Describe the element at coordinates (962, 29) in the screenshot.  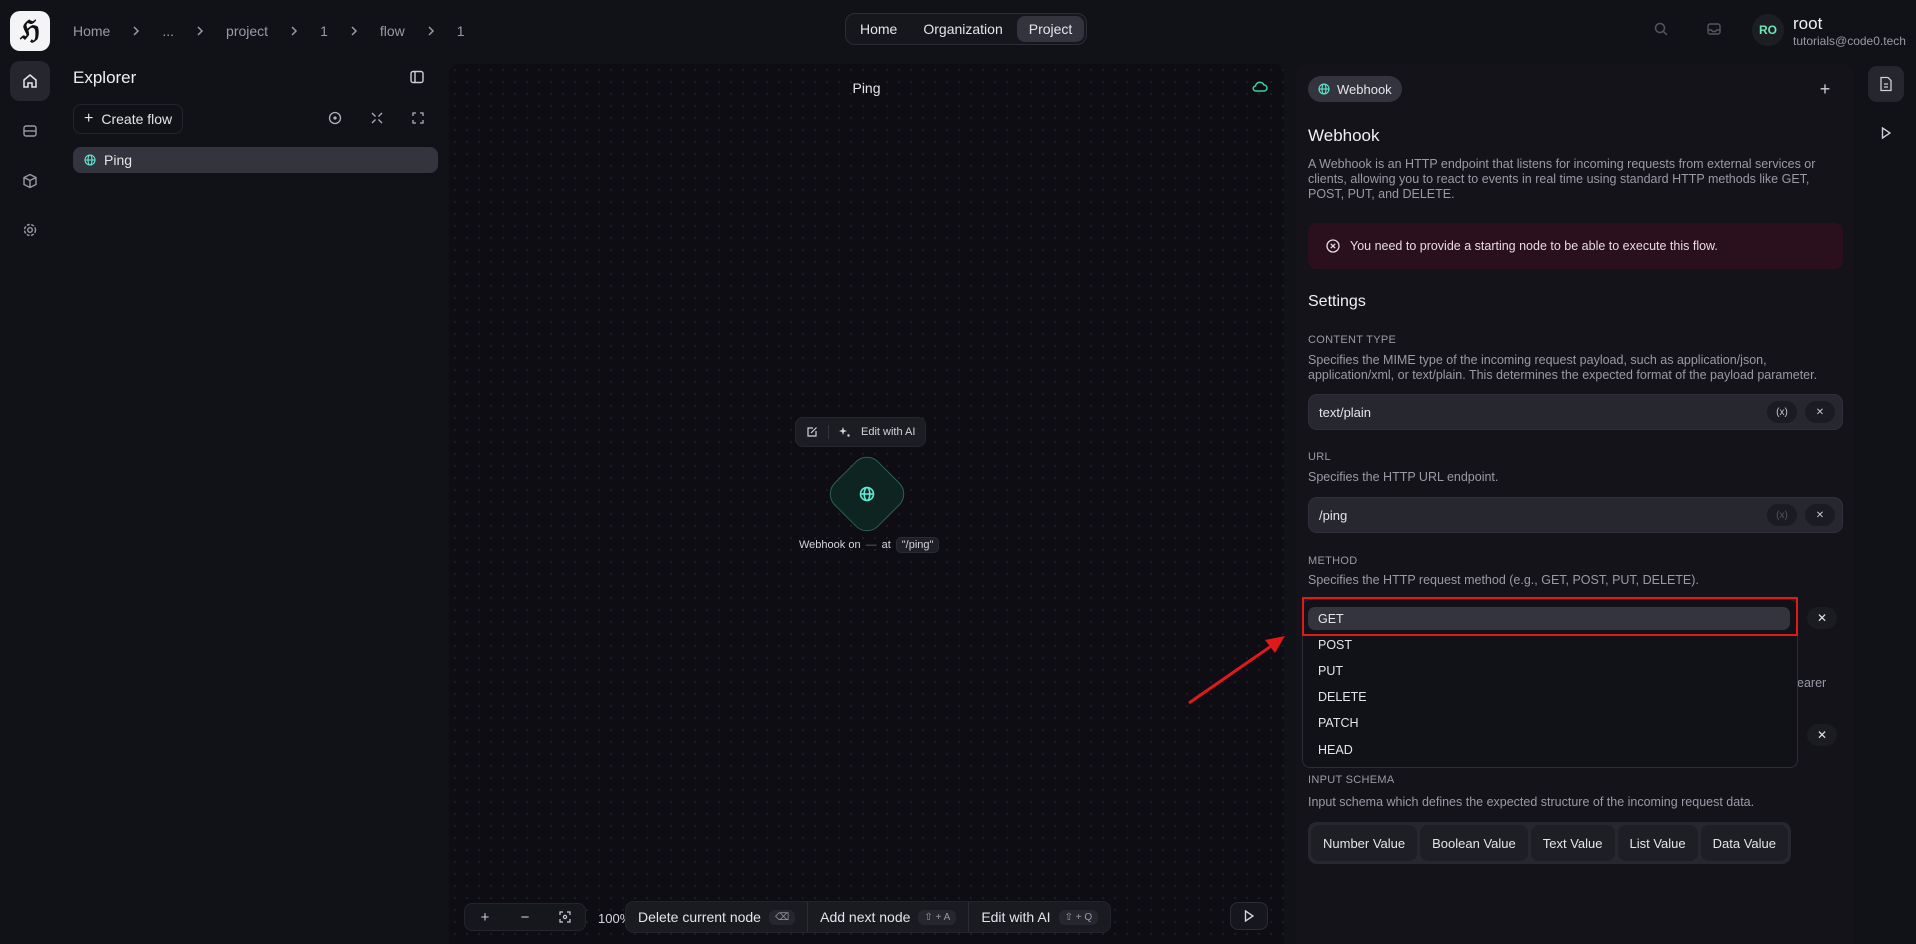
I see `tab-organization: Organization` at that location.